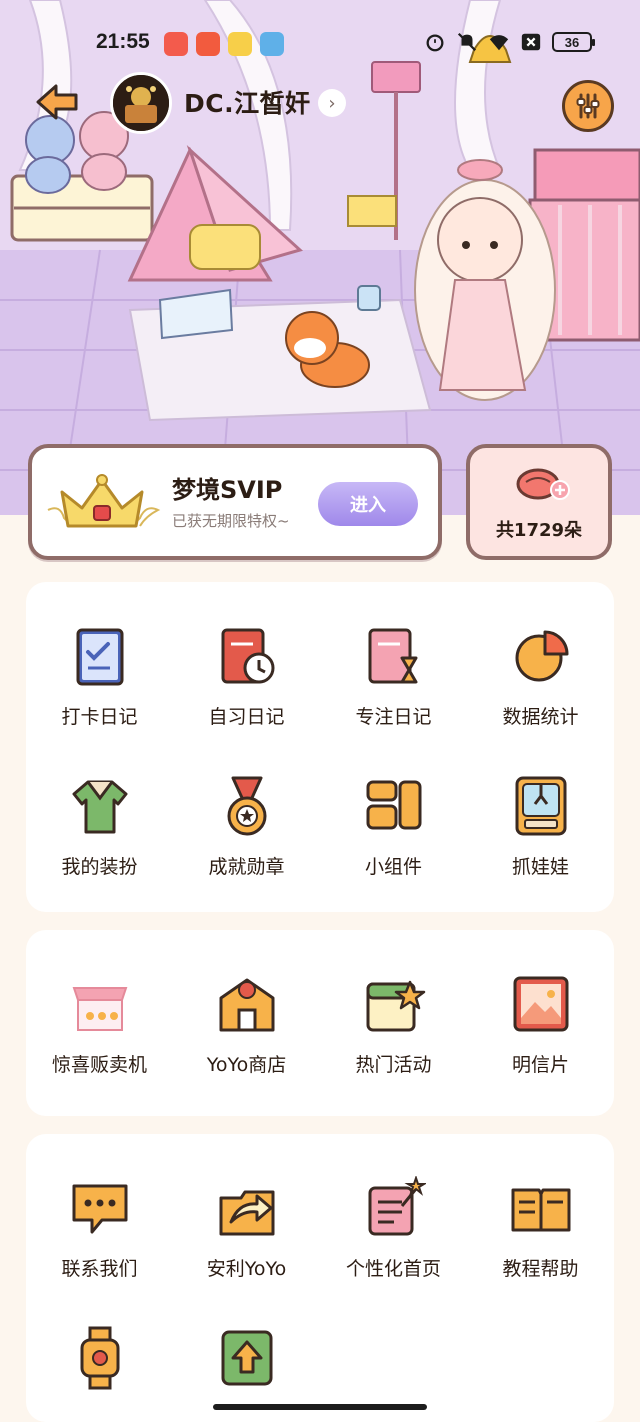  I want to click on grid-item-postcard: 明信片, so click(540, 1024).